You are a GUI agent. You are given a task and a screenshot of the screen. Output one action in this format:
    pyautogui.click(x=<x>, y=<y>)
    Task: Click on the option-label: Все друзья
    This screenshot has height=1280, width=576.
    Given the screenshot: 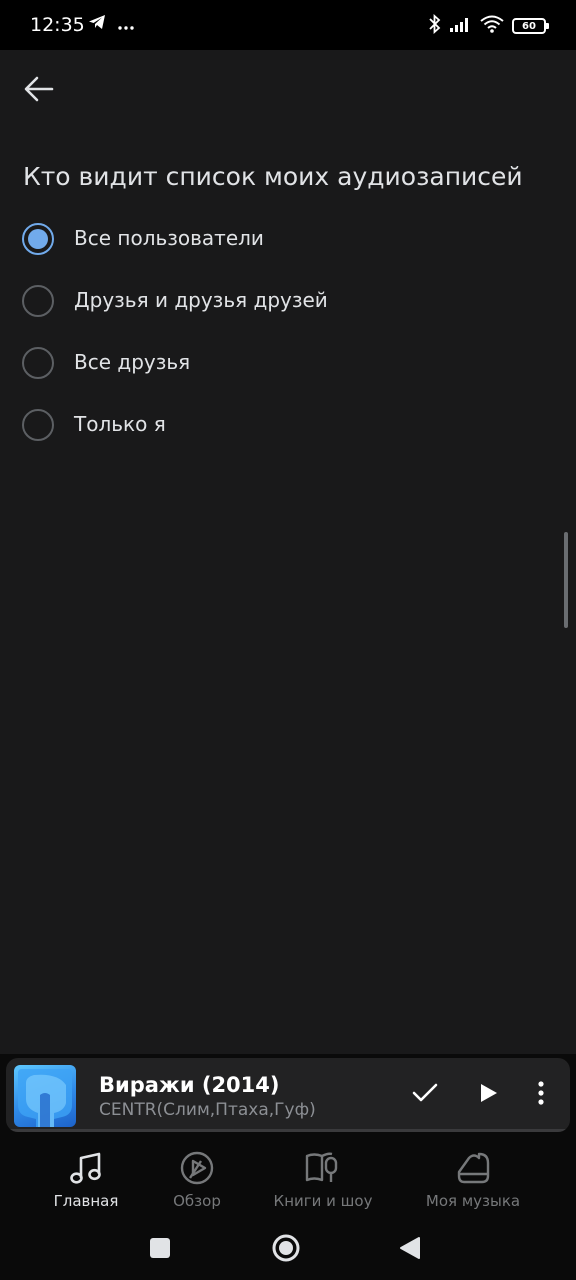 What is the action you would take?
    pyautogui.click(x=132, y=362)
    